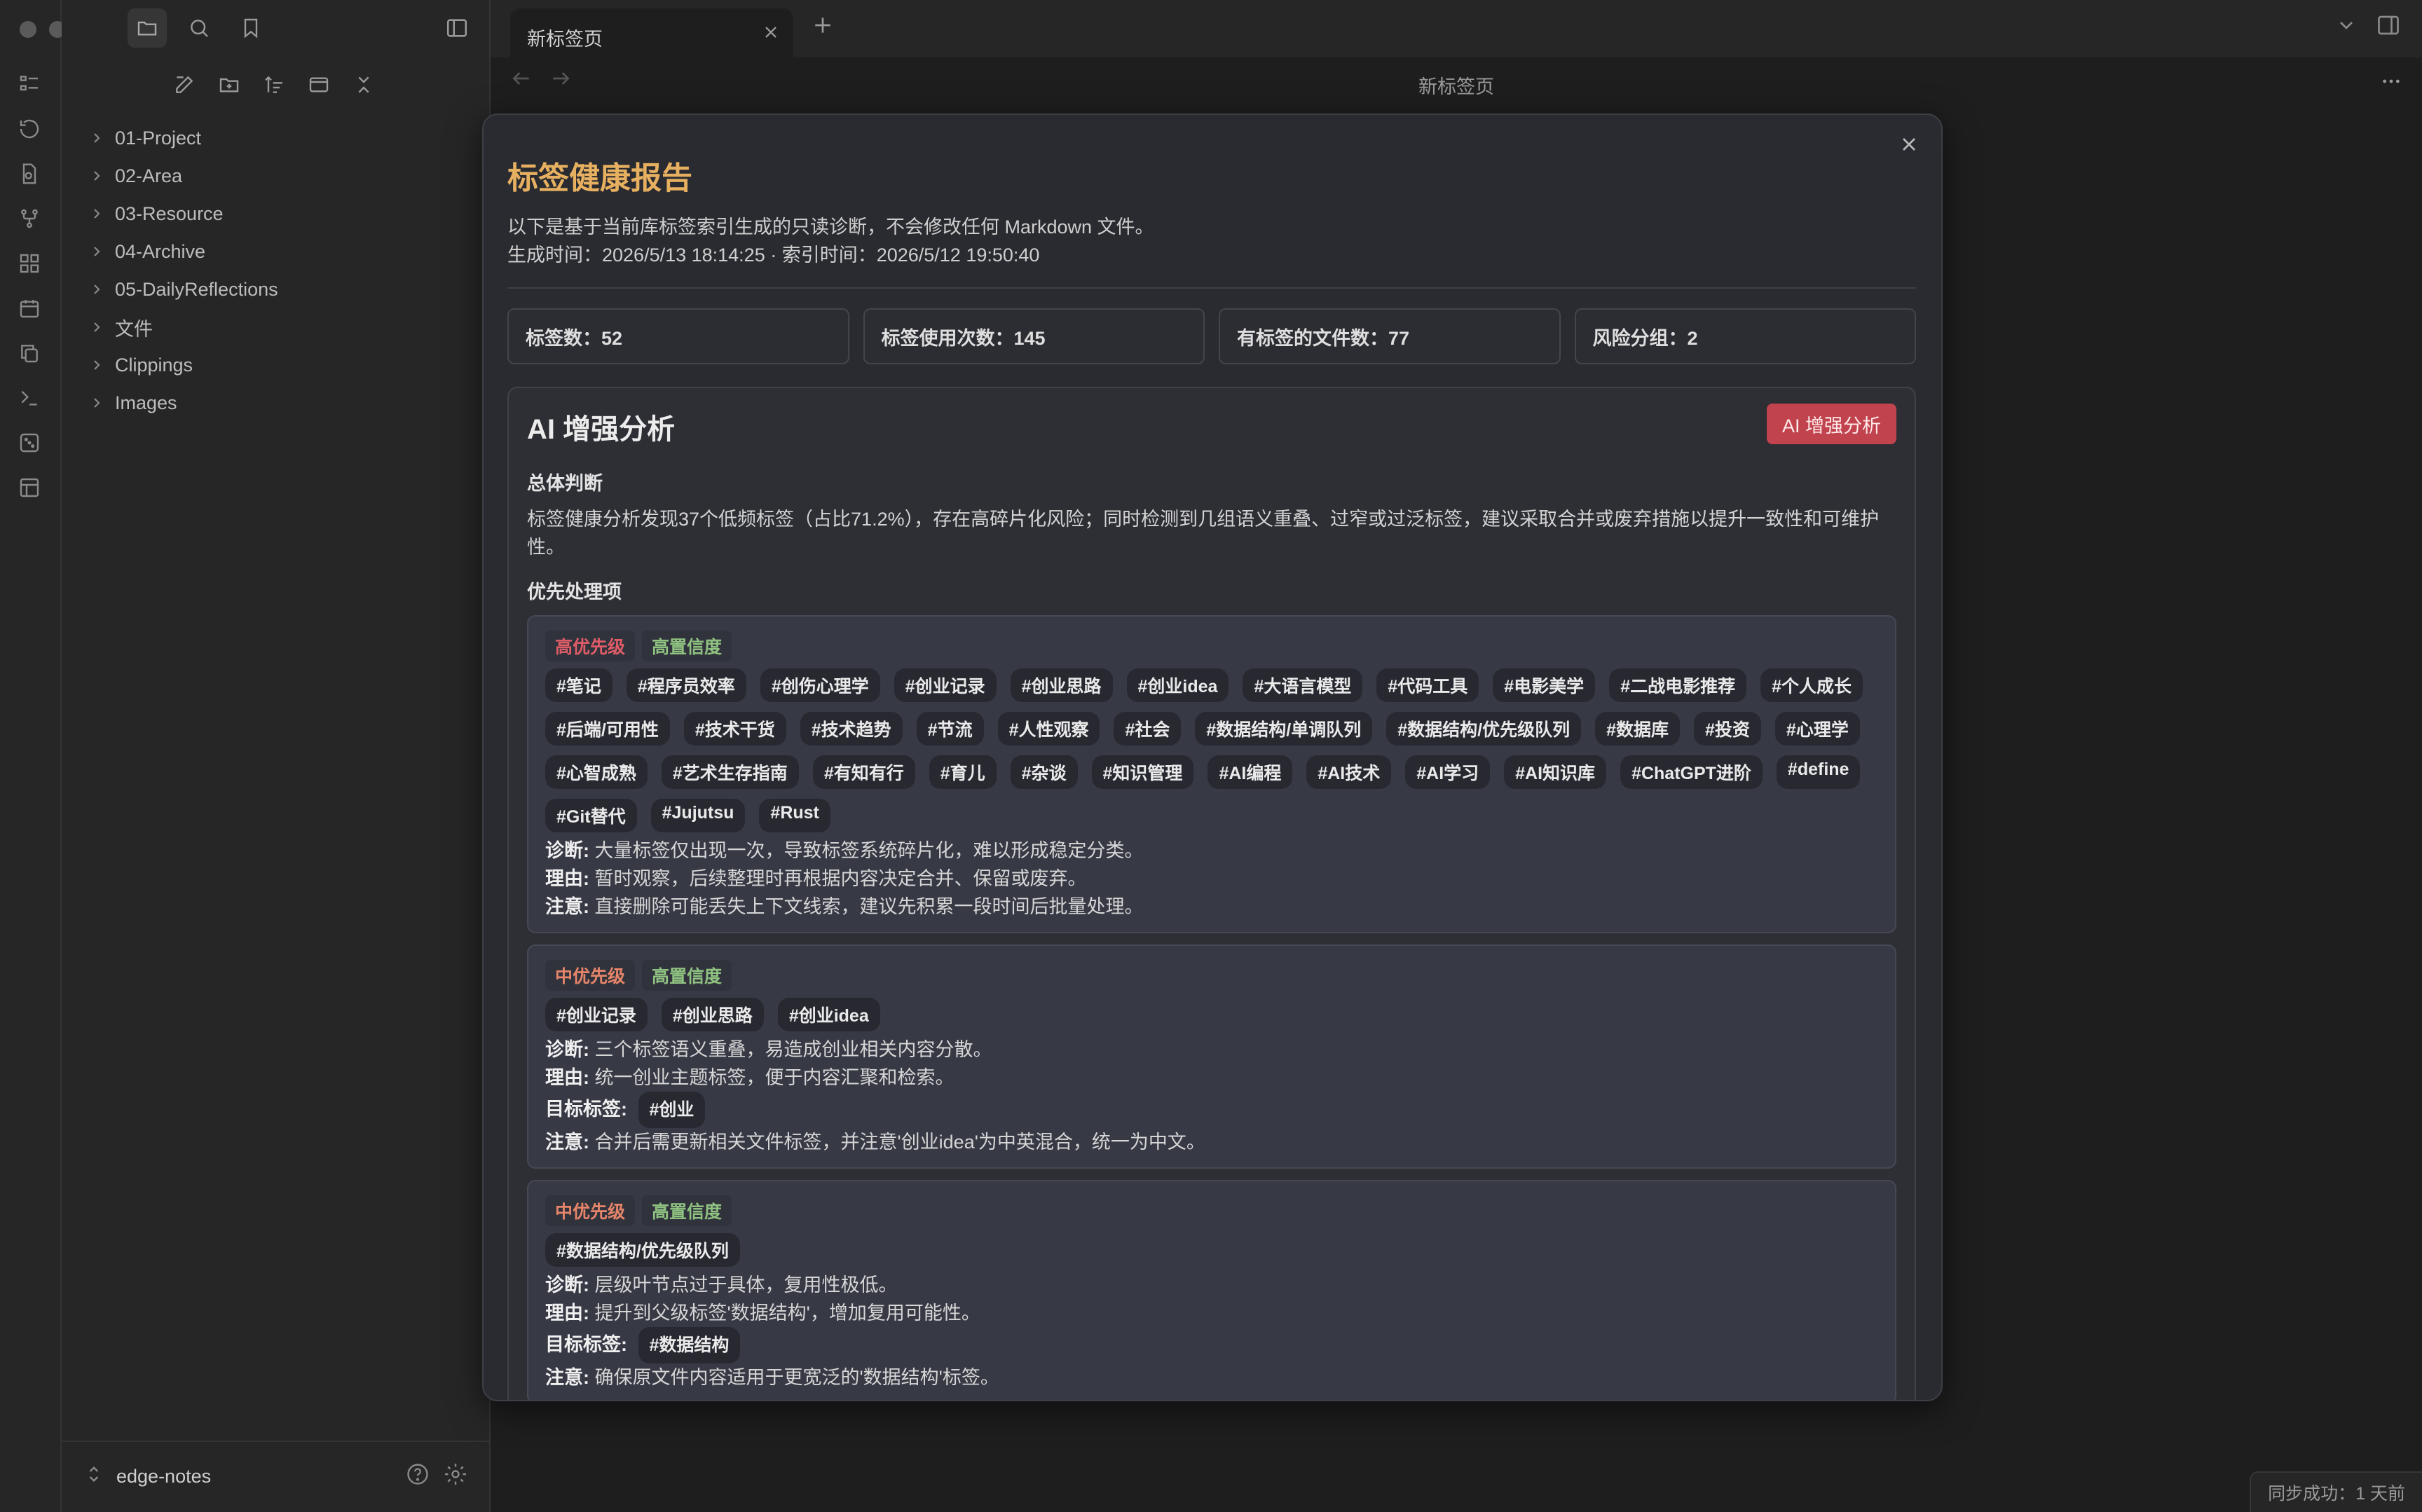 This screenshot has width=2422, height=1512. Describe the element at coordinates (277, 365) in the screenshot. I see `tree-folder: Clippings` at that location.